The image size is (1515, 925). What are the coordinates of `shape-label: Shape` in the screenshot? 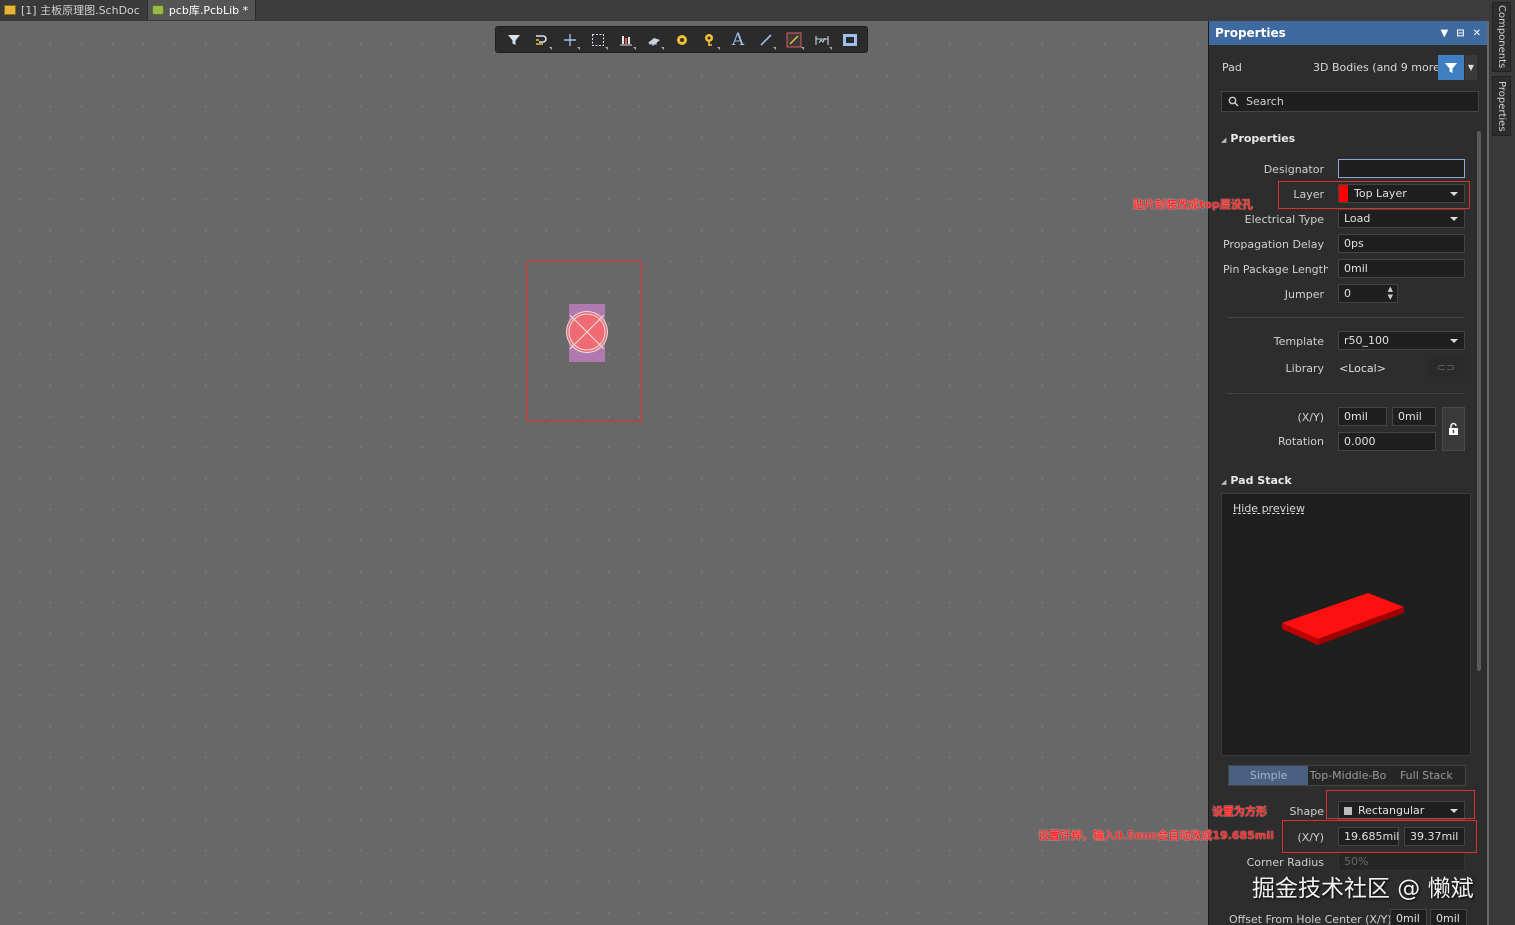 It's located at (1306, 811).